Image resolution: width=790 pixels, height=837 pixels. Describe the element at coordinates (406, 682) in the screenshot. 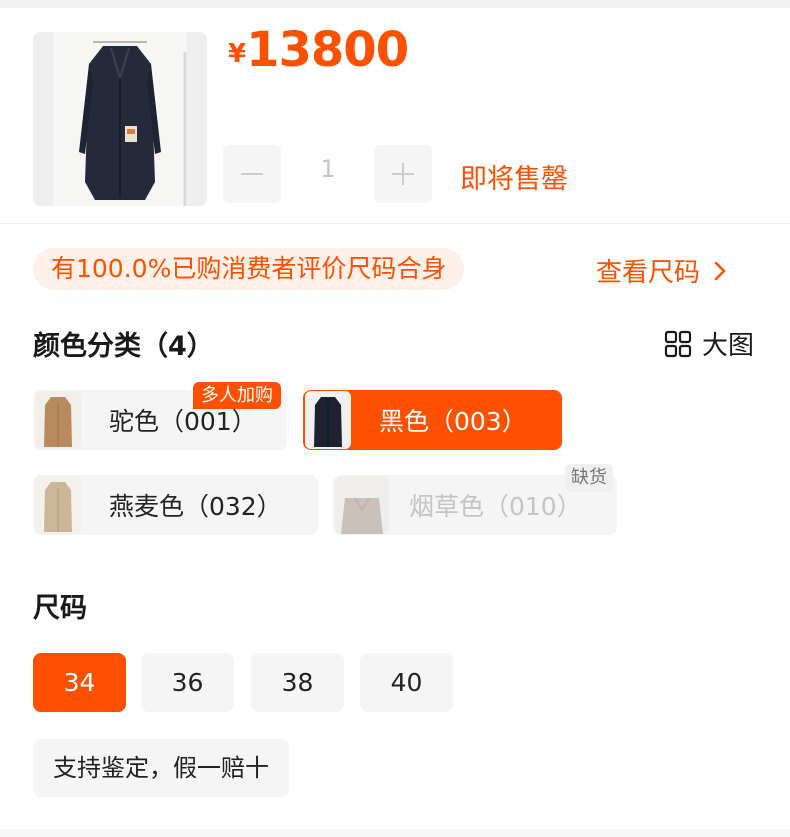

I see `size-option-40: 40` at that location.